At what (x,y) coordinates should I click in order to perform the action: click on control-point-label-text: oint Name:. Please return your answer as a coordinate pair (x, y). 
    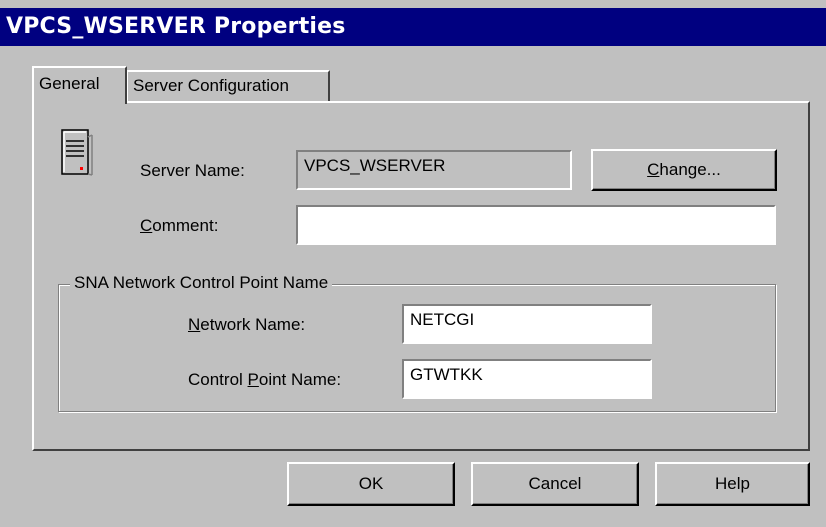
    Looking at the image, I should click on (300, 379).